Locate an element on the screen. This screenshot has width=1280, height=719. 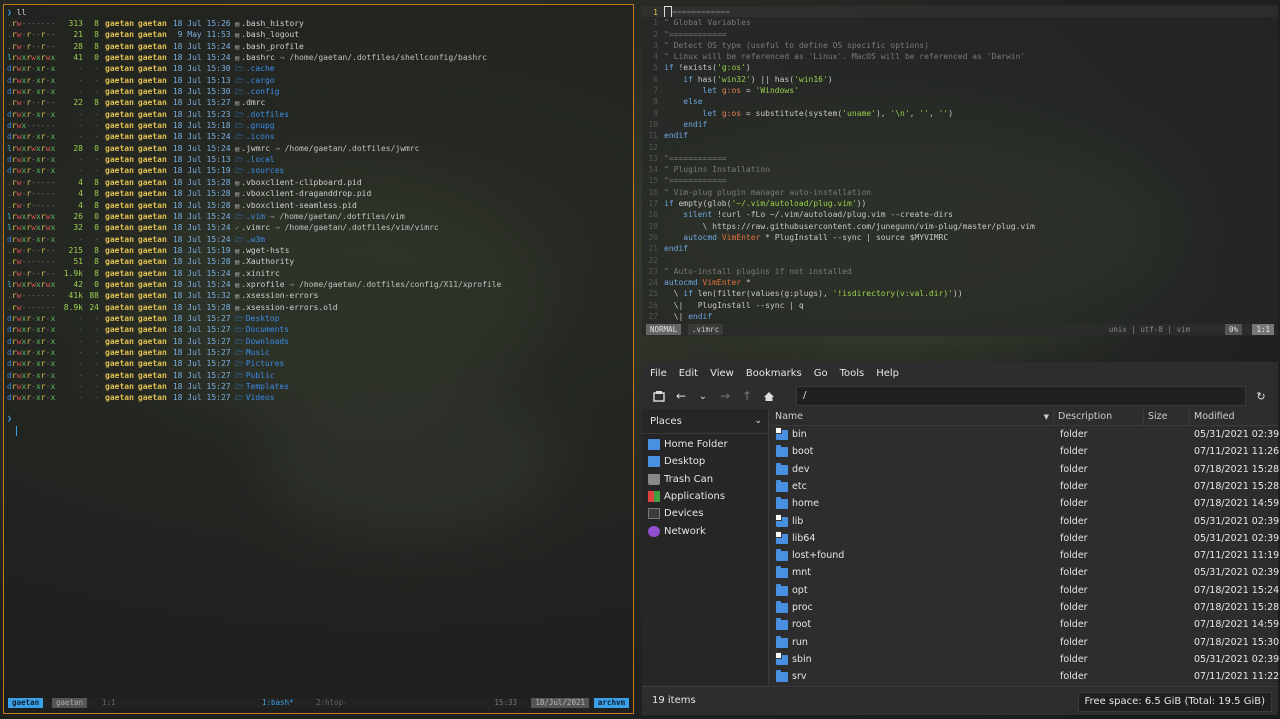
modified-date: 18 Jul 15:28 is located at coordinates (201, 194).